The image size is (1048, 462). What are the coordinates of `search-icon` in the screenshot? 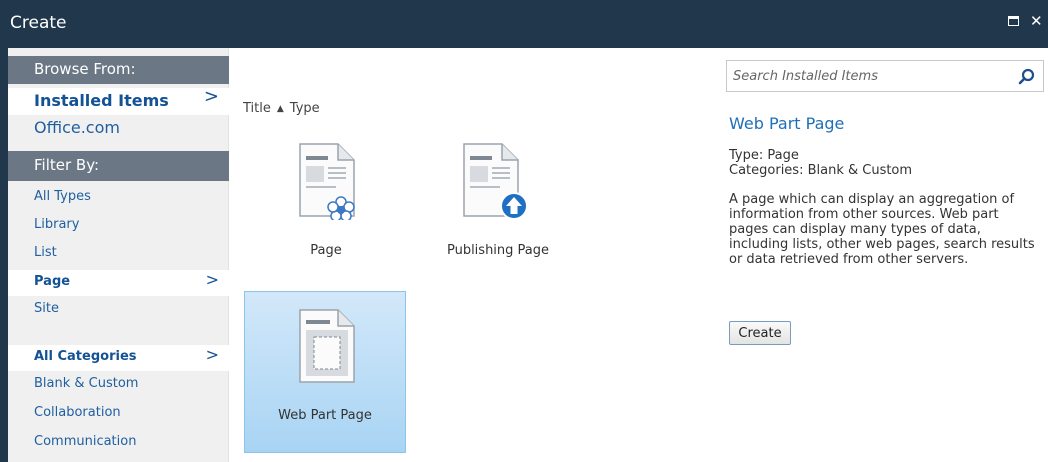 It's located at (1027, 77).